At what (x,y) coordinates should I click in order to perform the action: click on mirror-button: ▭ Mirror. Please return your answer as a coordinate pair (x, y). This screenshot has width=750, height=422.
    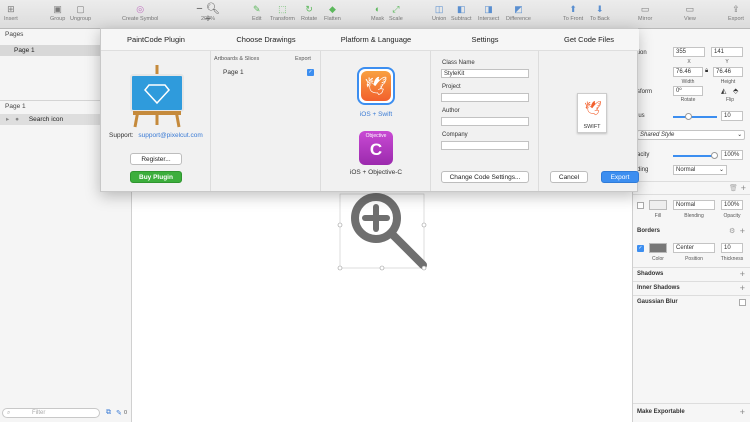
    Looking at the image, I should click on (645, 13).